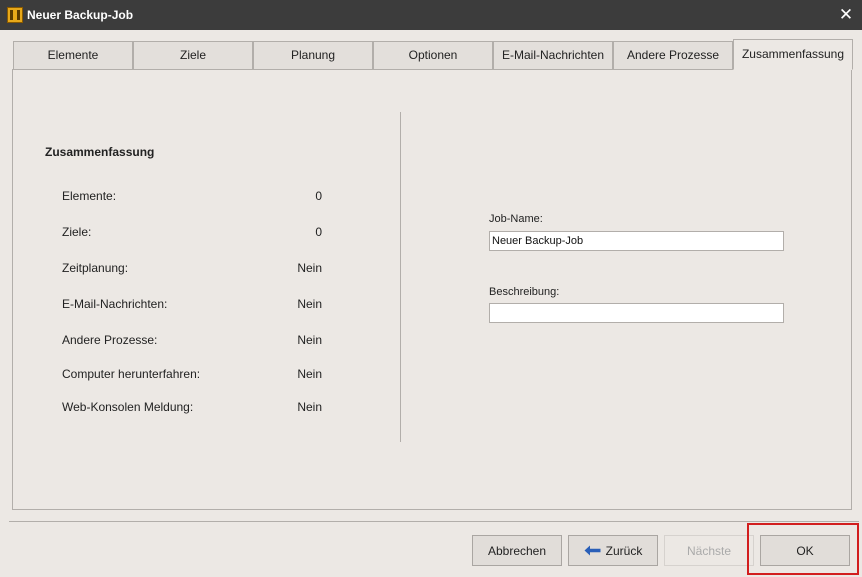 The width and height of the screenshot is (862, 577). What do you see at coordinates (431, 15) in the screenshot?
I see `title-bar: Neuer Backup-Job ✕` at bounding box center [431, 15].